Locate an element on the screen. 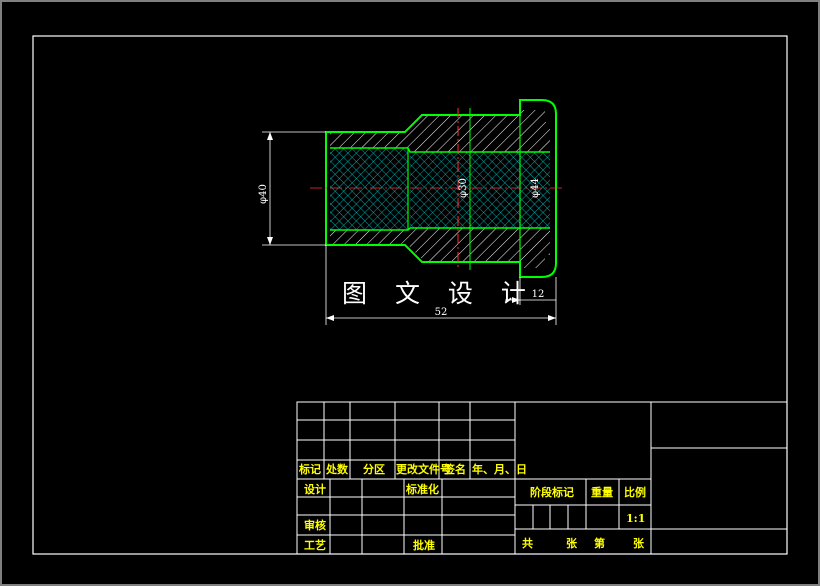 The width and height of the screenshot is (820, 586). label-change-doc: 更改文件号 is located at coordinates (423, 469).